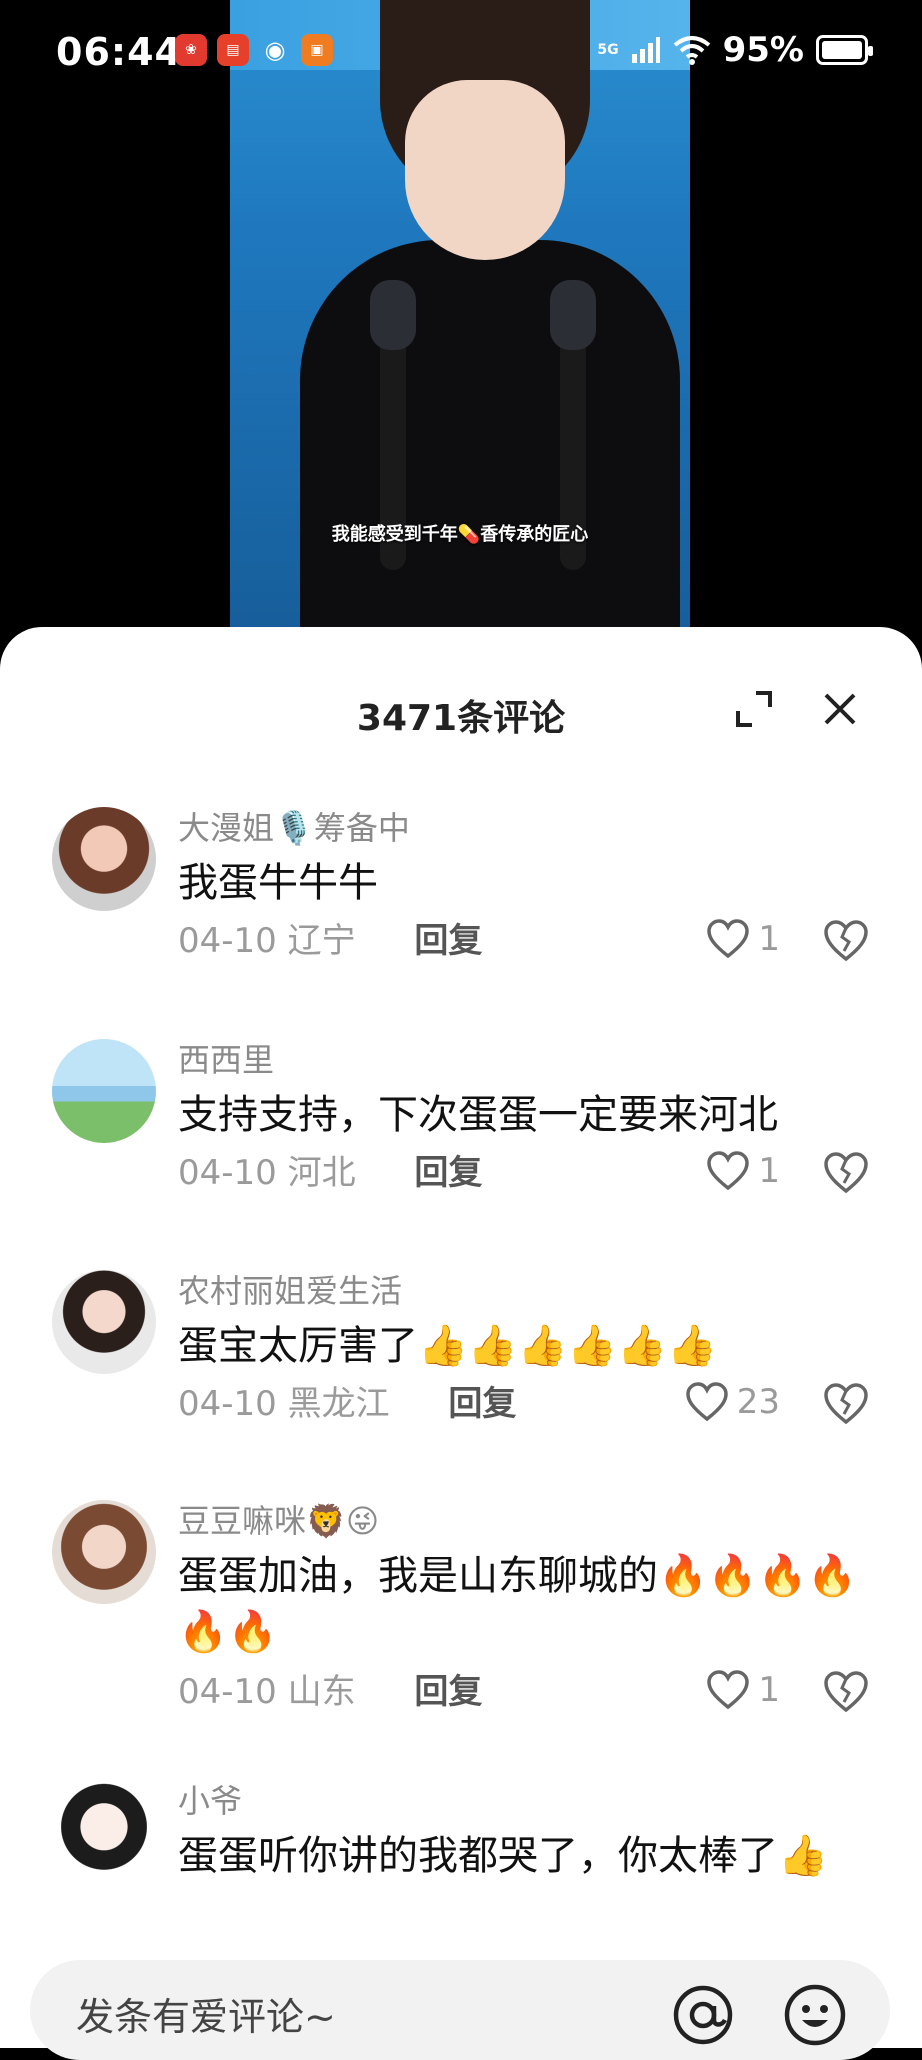 The image size is (922, 2060). Describe the element at coordinates (461, 55) in the screenshot. I see `status-bar: 06:44 ❀ ▤ ◉ ▣ 5G 95%` at that location.